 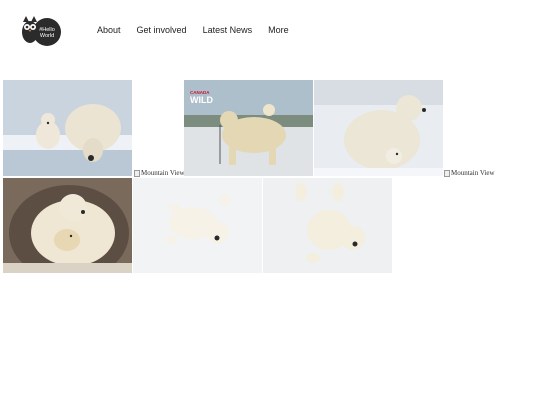 I want to click on broken-image-2: Mountain View, so click(x=469, y=173).